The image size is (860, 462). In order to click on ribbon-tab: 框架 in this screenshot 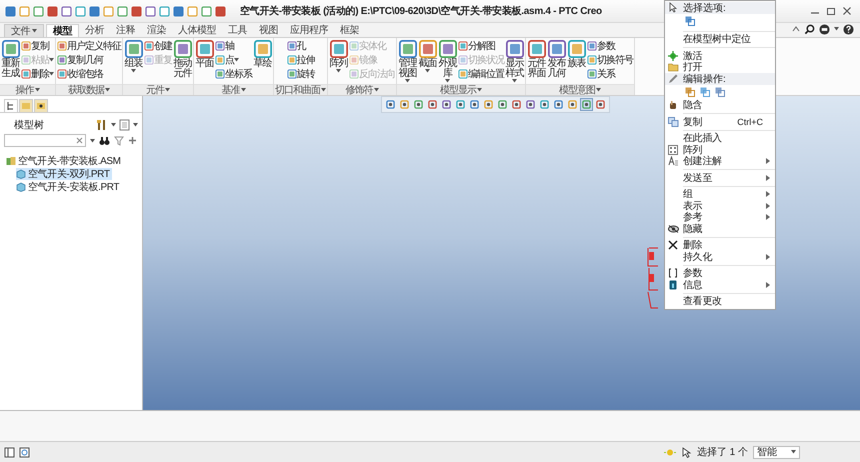, I will do `click(349, 30)`.